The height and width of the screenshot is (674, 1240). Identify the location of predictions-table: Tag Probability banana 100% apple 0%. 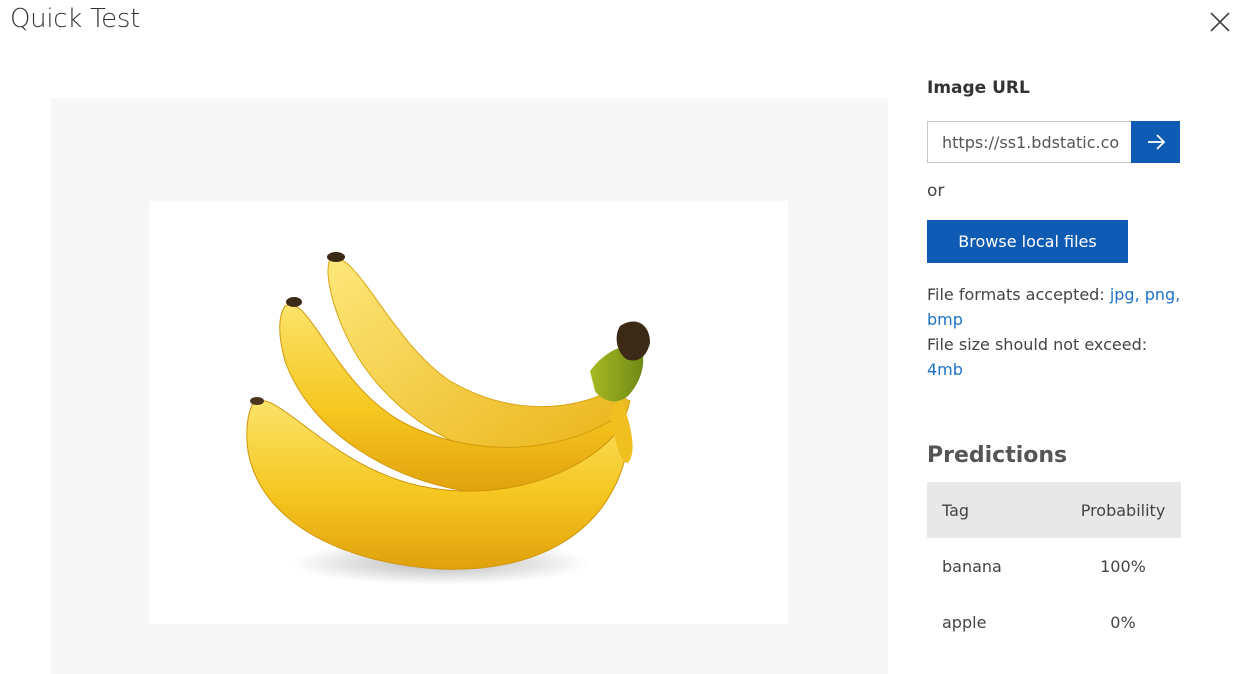
(1054, 566).